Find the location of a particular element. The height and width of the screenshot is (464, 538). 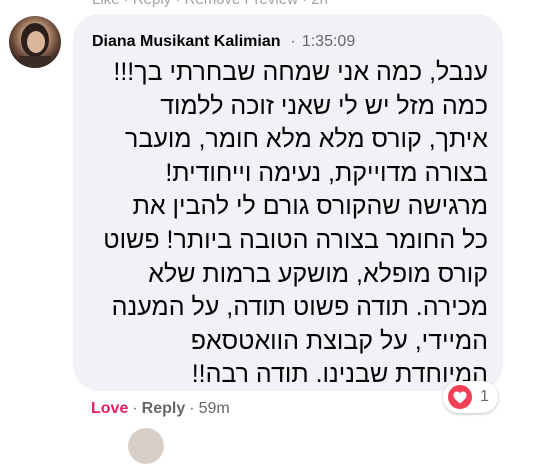

previous-comment-actions: Like · Reply · Remove Preview · 2h is located at coordinates (210, 4).